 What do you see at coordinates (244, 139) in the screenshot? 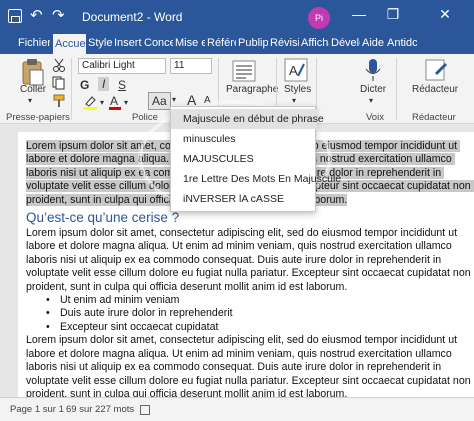
I see `menu-item-lowercase: minuscules` at bounding box center [244, 139].